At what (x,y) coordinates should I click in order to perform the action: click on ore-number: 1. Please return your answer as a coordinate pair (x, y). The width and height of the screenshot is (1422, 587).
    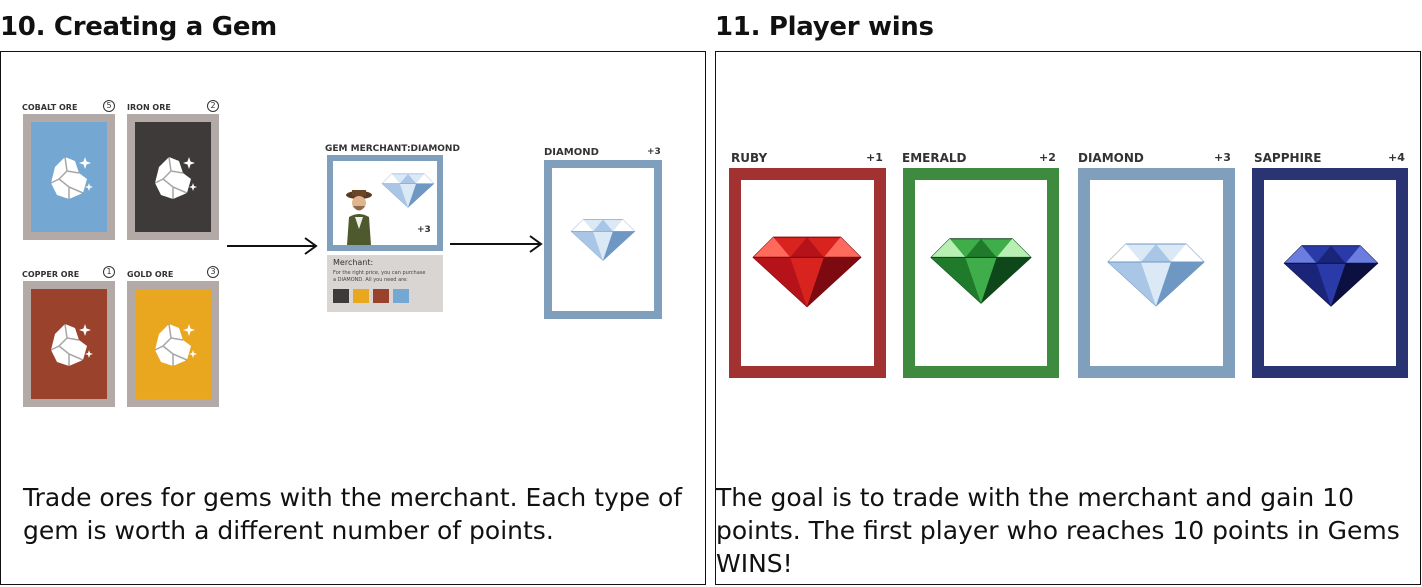
    Looking at the image, I should click on (109, 272).